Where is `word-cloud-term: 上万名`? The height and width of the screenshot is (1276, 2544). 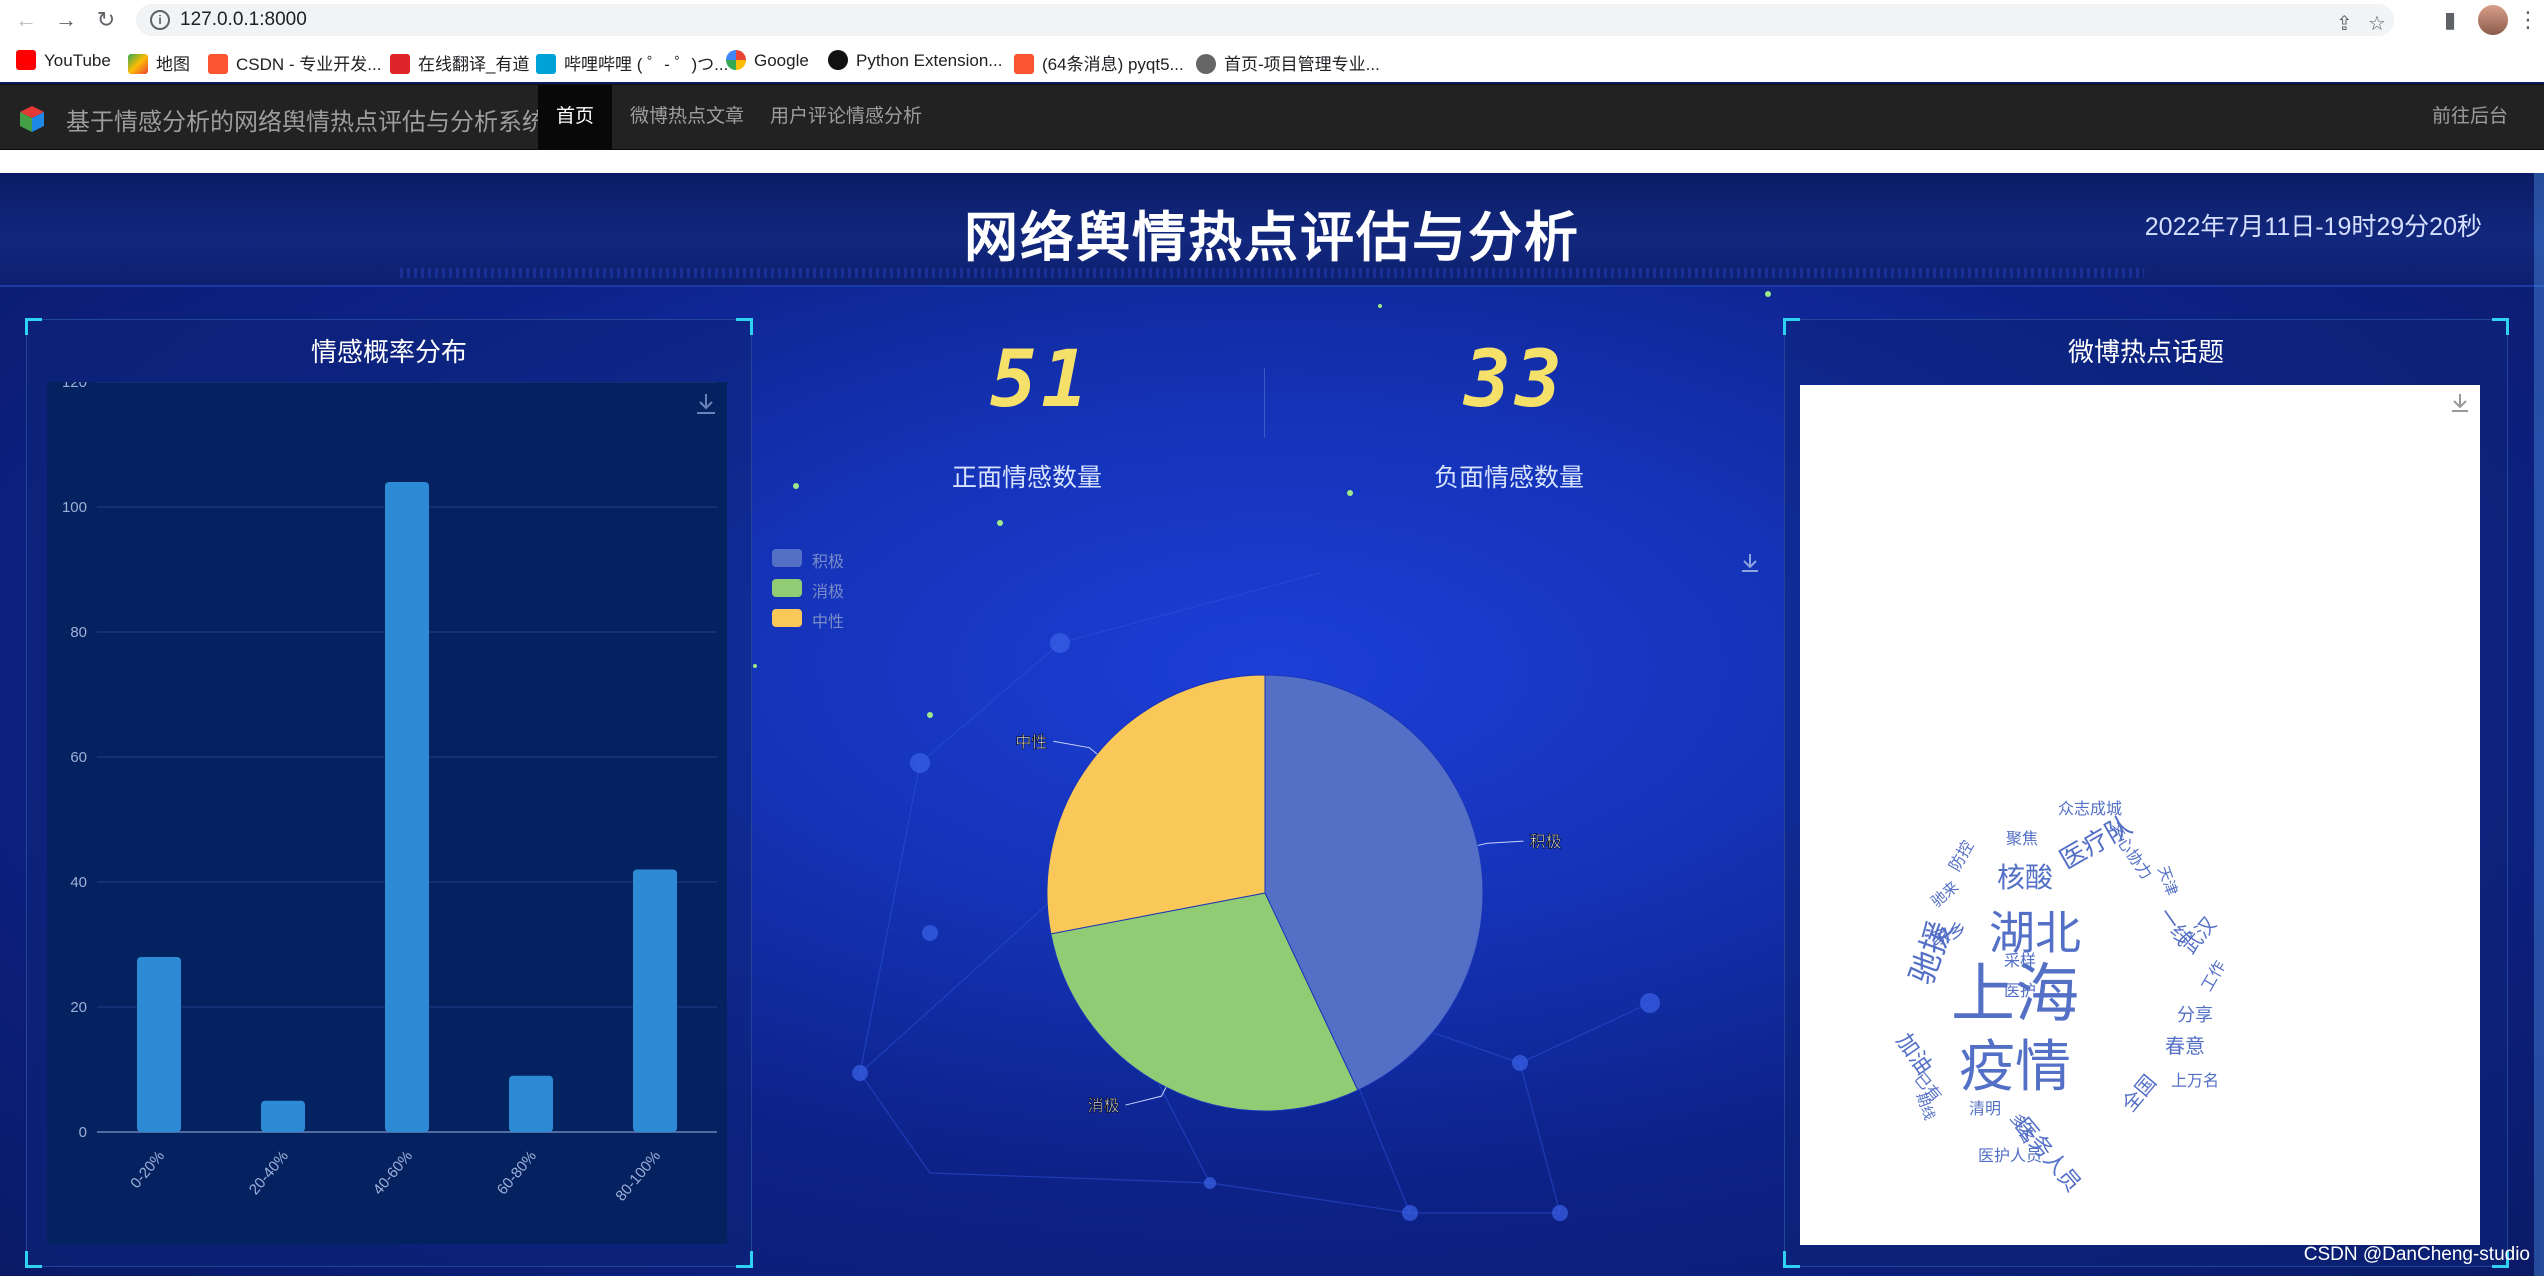
word-cloud-term: 上万名 is located at coordinates (2195, 1081).